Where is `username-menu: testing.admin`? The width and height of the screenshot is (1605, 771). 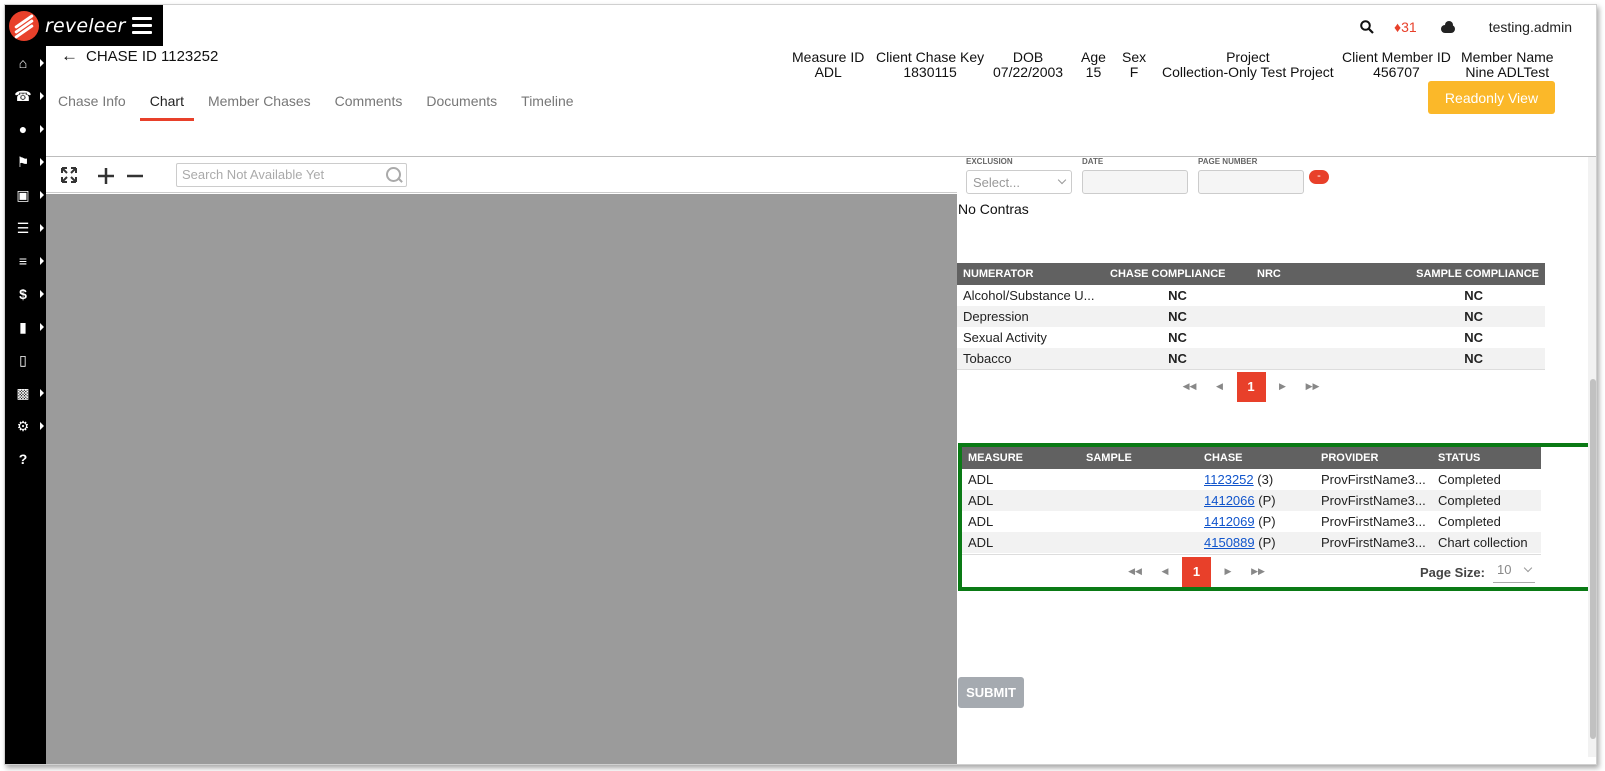 username-menu: testing.admin is located at coordinates (1530, 27).